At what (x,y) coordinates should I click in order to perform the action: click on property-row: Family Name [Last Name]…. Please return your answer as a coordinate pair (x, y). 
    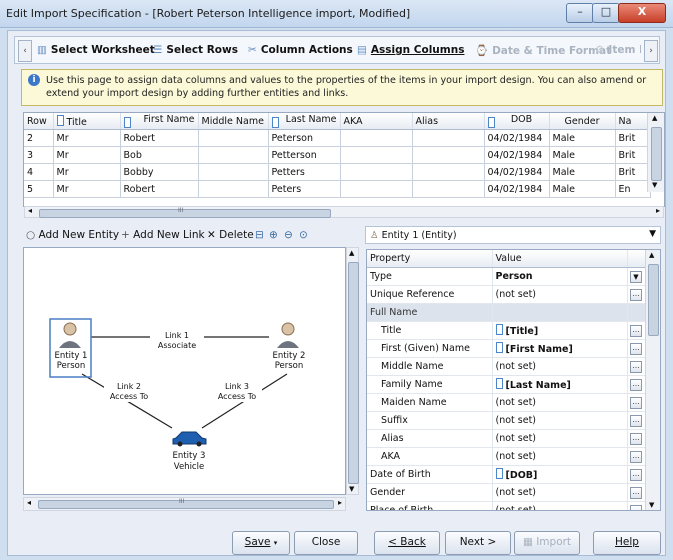
    Looking at the image, I should click on (506, 384).